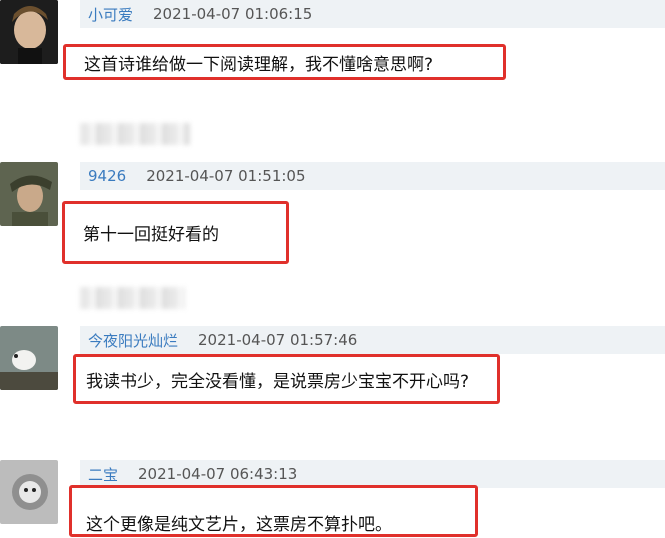  Describe the element at coordinates (372, 14) in the screenshot. I see `comment-meta: 小可爱 2021-04-07 01:06:15` at that location.